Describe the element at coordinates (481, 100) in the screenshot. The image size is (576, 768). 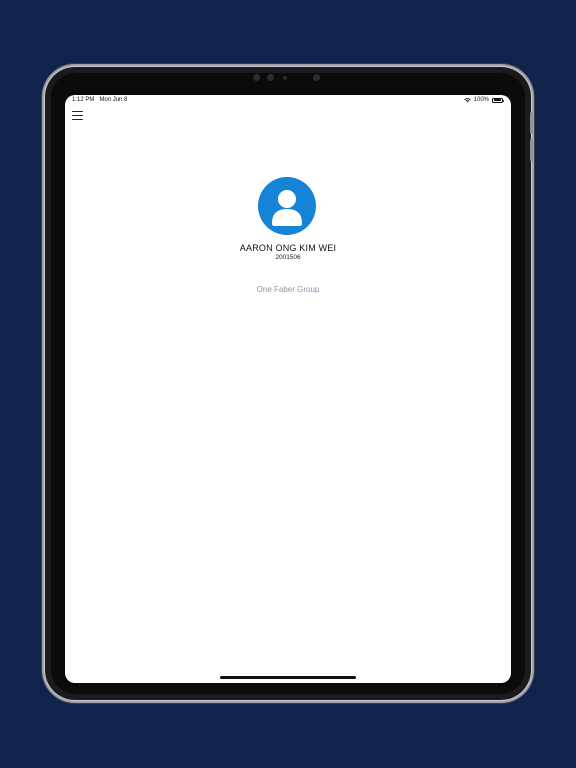
I see `battery-percent: 100%` at that location.